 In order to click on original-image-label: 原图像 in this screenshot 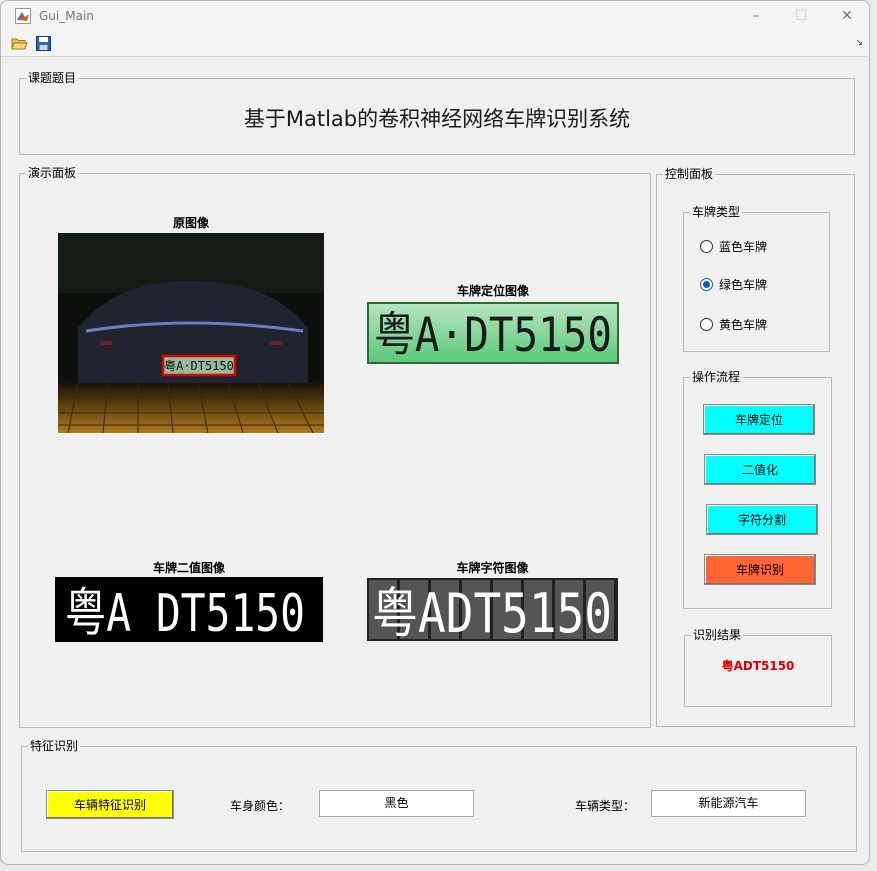, I will do `click(190, 223)`.